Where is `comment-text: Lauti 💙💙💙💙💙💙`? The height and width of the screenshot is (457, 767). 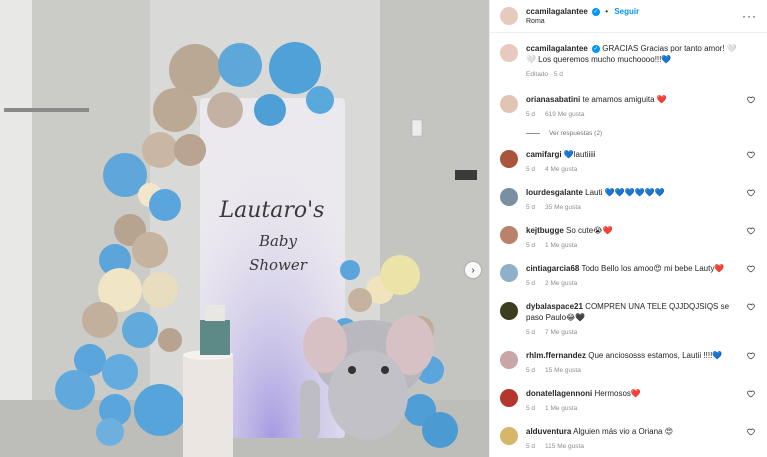 comment-text: Lauti 💙💙💙💙💙💙 is located at coordinates (625, 192).